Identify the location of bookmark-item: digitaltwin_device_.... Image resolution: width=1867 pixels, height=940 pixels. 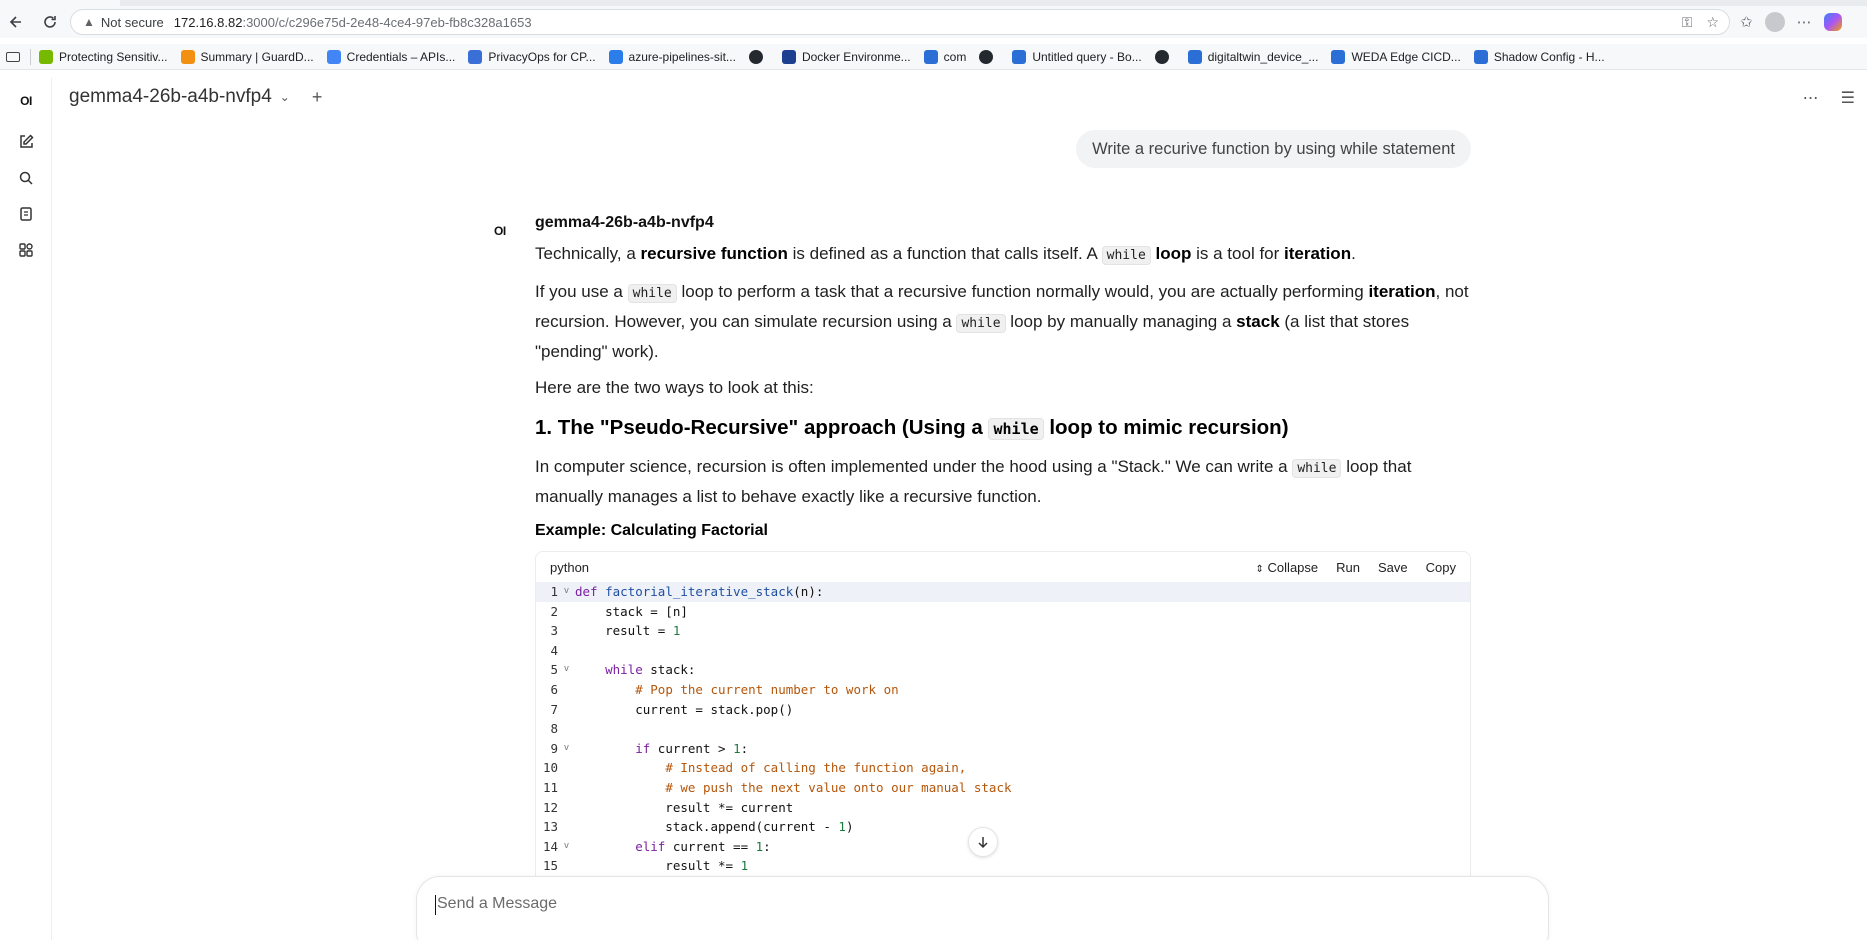
(1252, 56).